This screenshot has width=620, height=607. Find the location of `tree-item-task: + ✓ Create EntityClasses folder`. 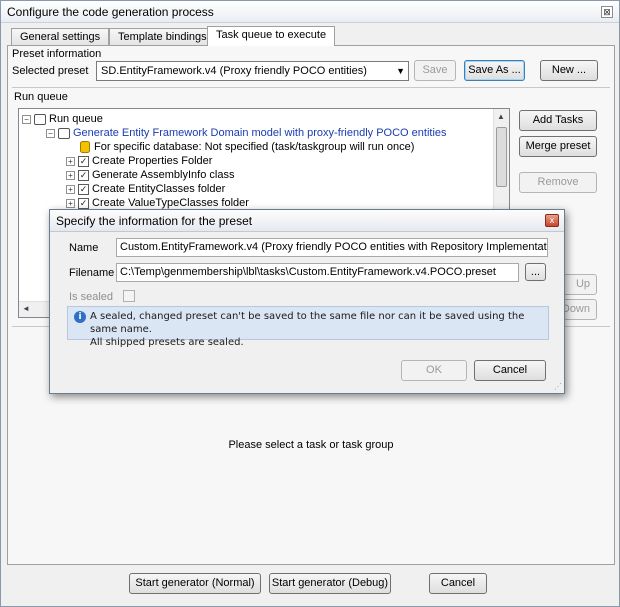

tree-item-task: + ✓ Create EntityClasses folder is located at coordinates (145, 189).